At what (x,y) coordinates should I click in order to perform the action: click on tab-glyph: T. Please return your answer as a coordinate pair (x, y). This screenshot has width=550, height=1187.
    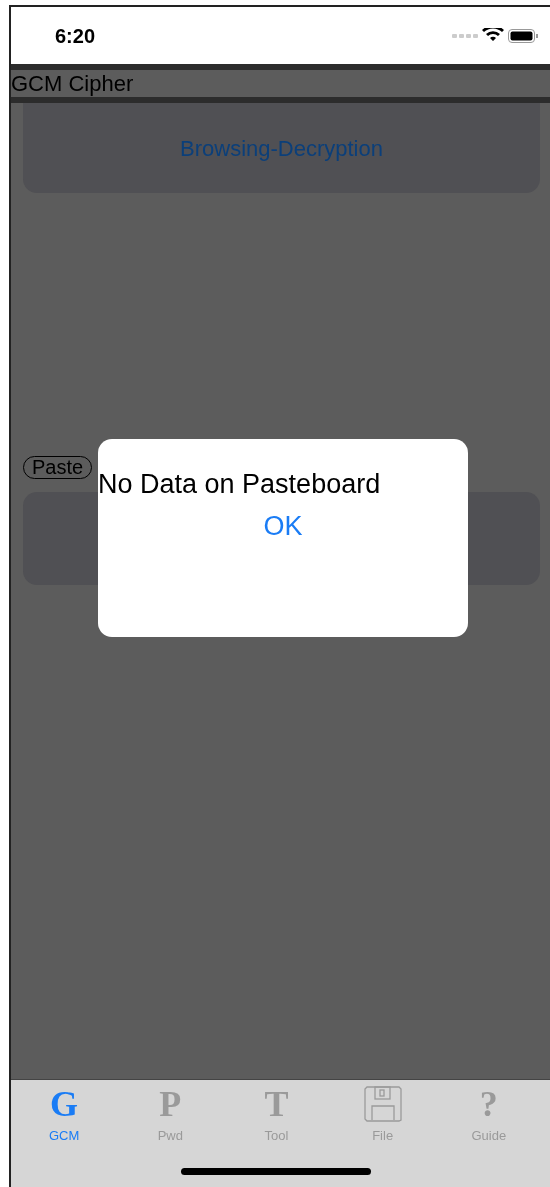
    Looking at the image, I should click on (276, 1104).